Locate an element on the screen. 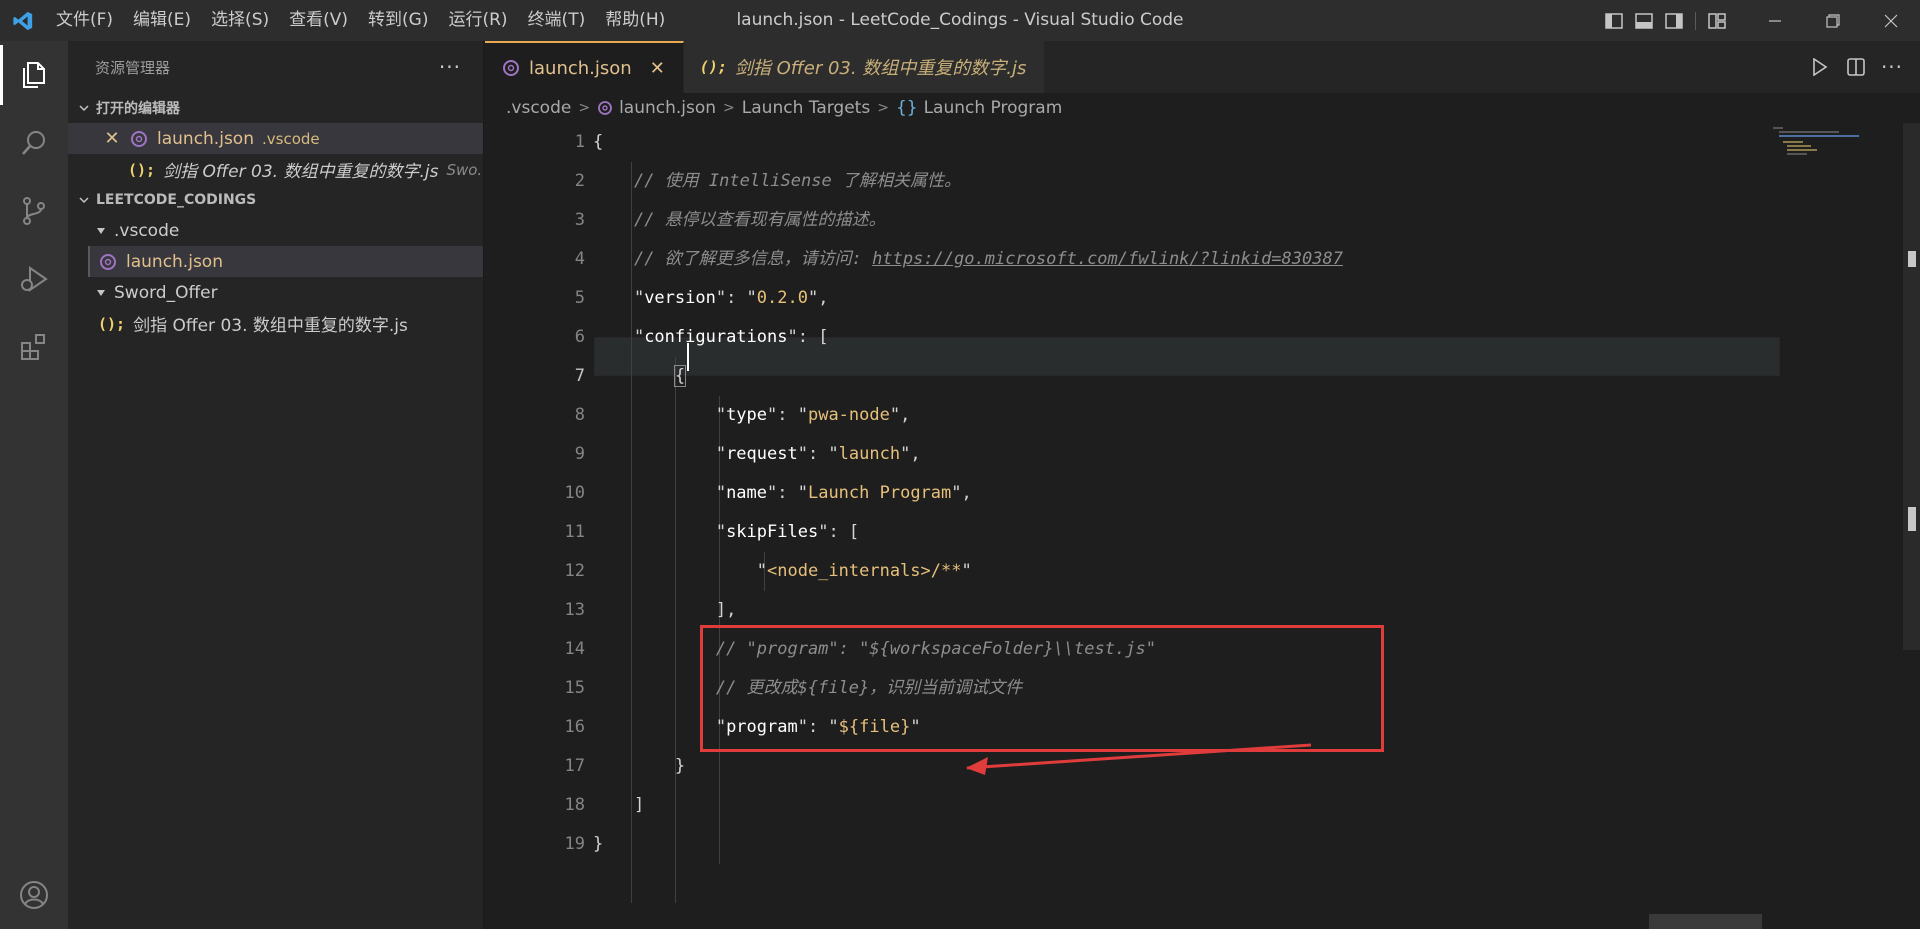  explorer-icon is located at coordinates (34, 75).